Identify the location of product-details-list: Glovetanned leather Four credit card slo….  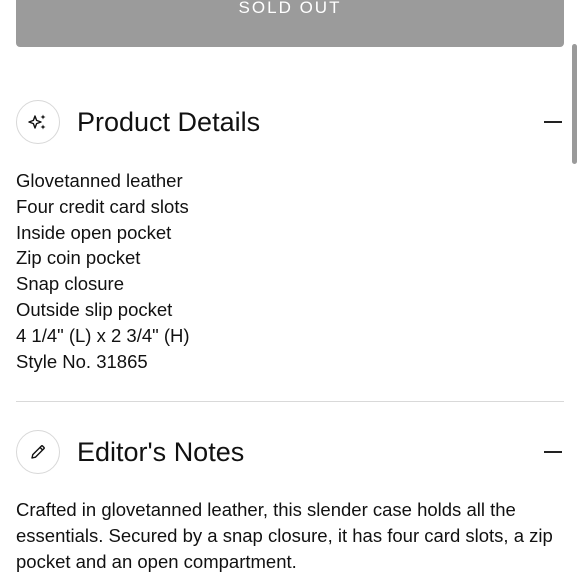
(103, 271).